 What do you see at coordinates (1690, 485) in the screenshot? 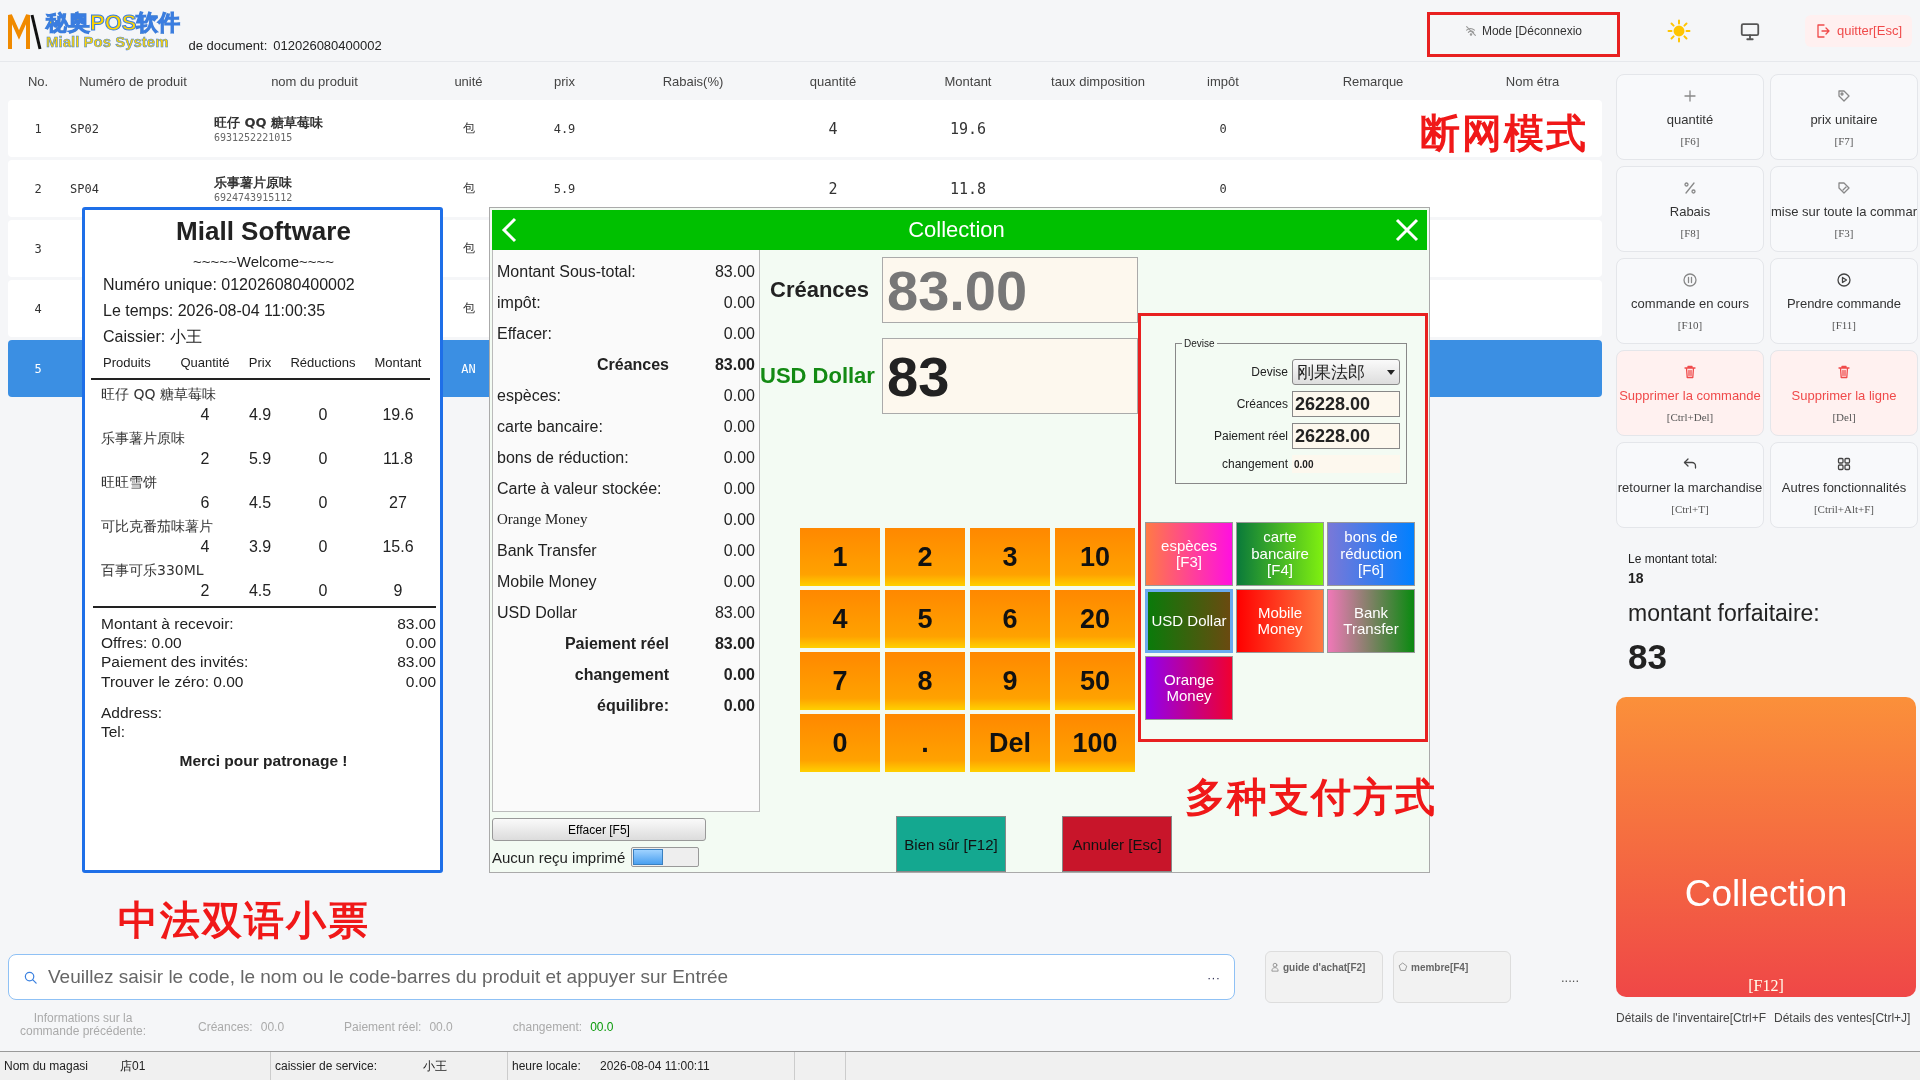
I see `action-button: retourner la marchandise [Ctrl+T]` at bounding box center [1690, 485].